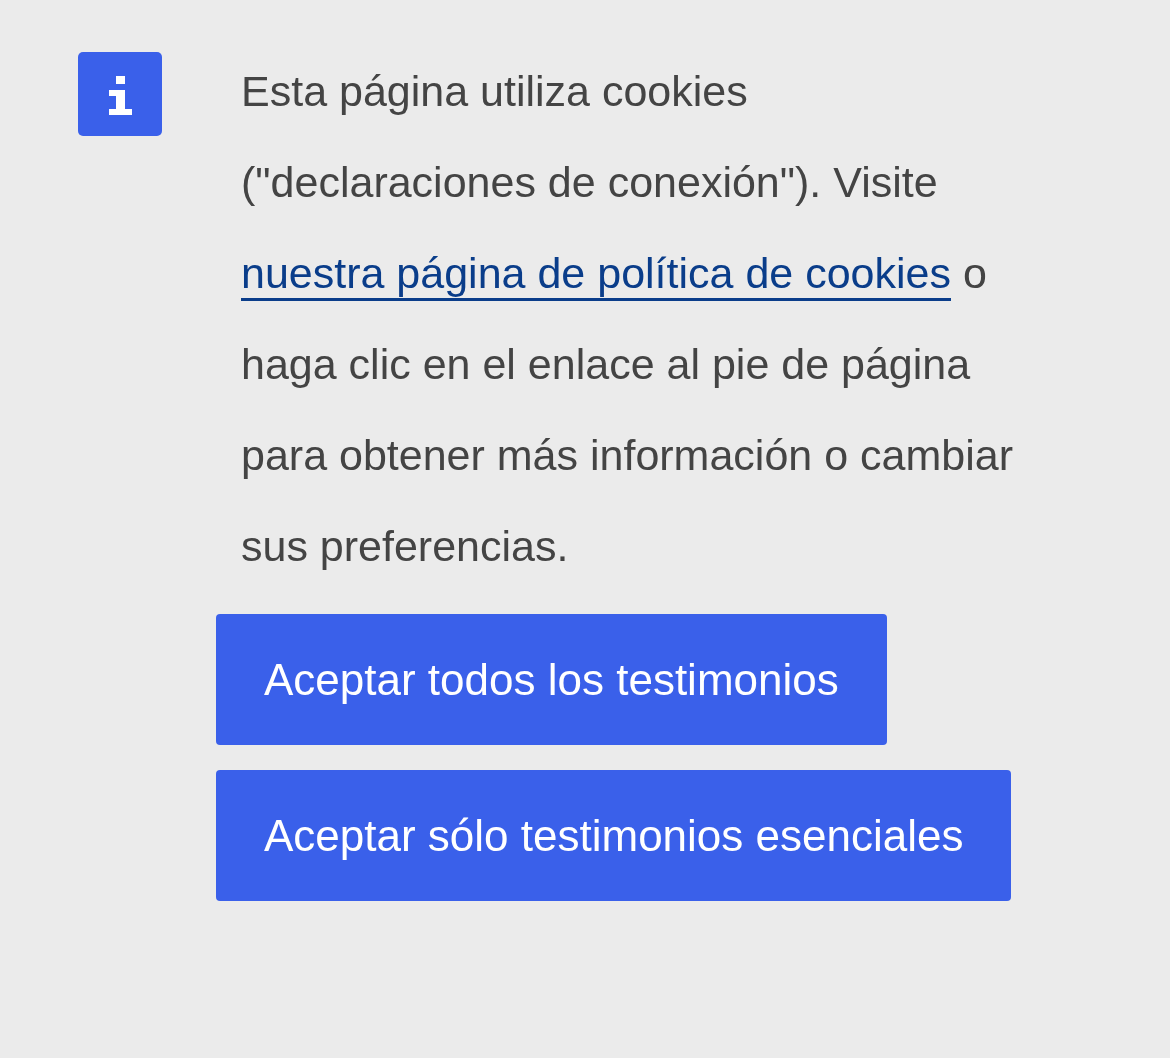 This screenshot has width=1170, height=1058. What do you see at coordinates (120, 94) in the screenshot?
I see `info-icon` at bounding box center [120, 94].